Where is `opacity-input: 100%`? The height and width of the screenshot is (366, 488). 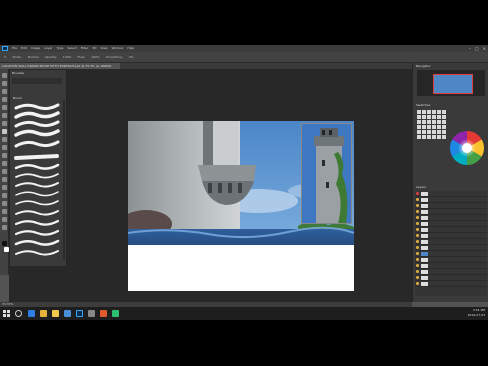 opacity-input: 100% is located at coordinates (67, 57).